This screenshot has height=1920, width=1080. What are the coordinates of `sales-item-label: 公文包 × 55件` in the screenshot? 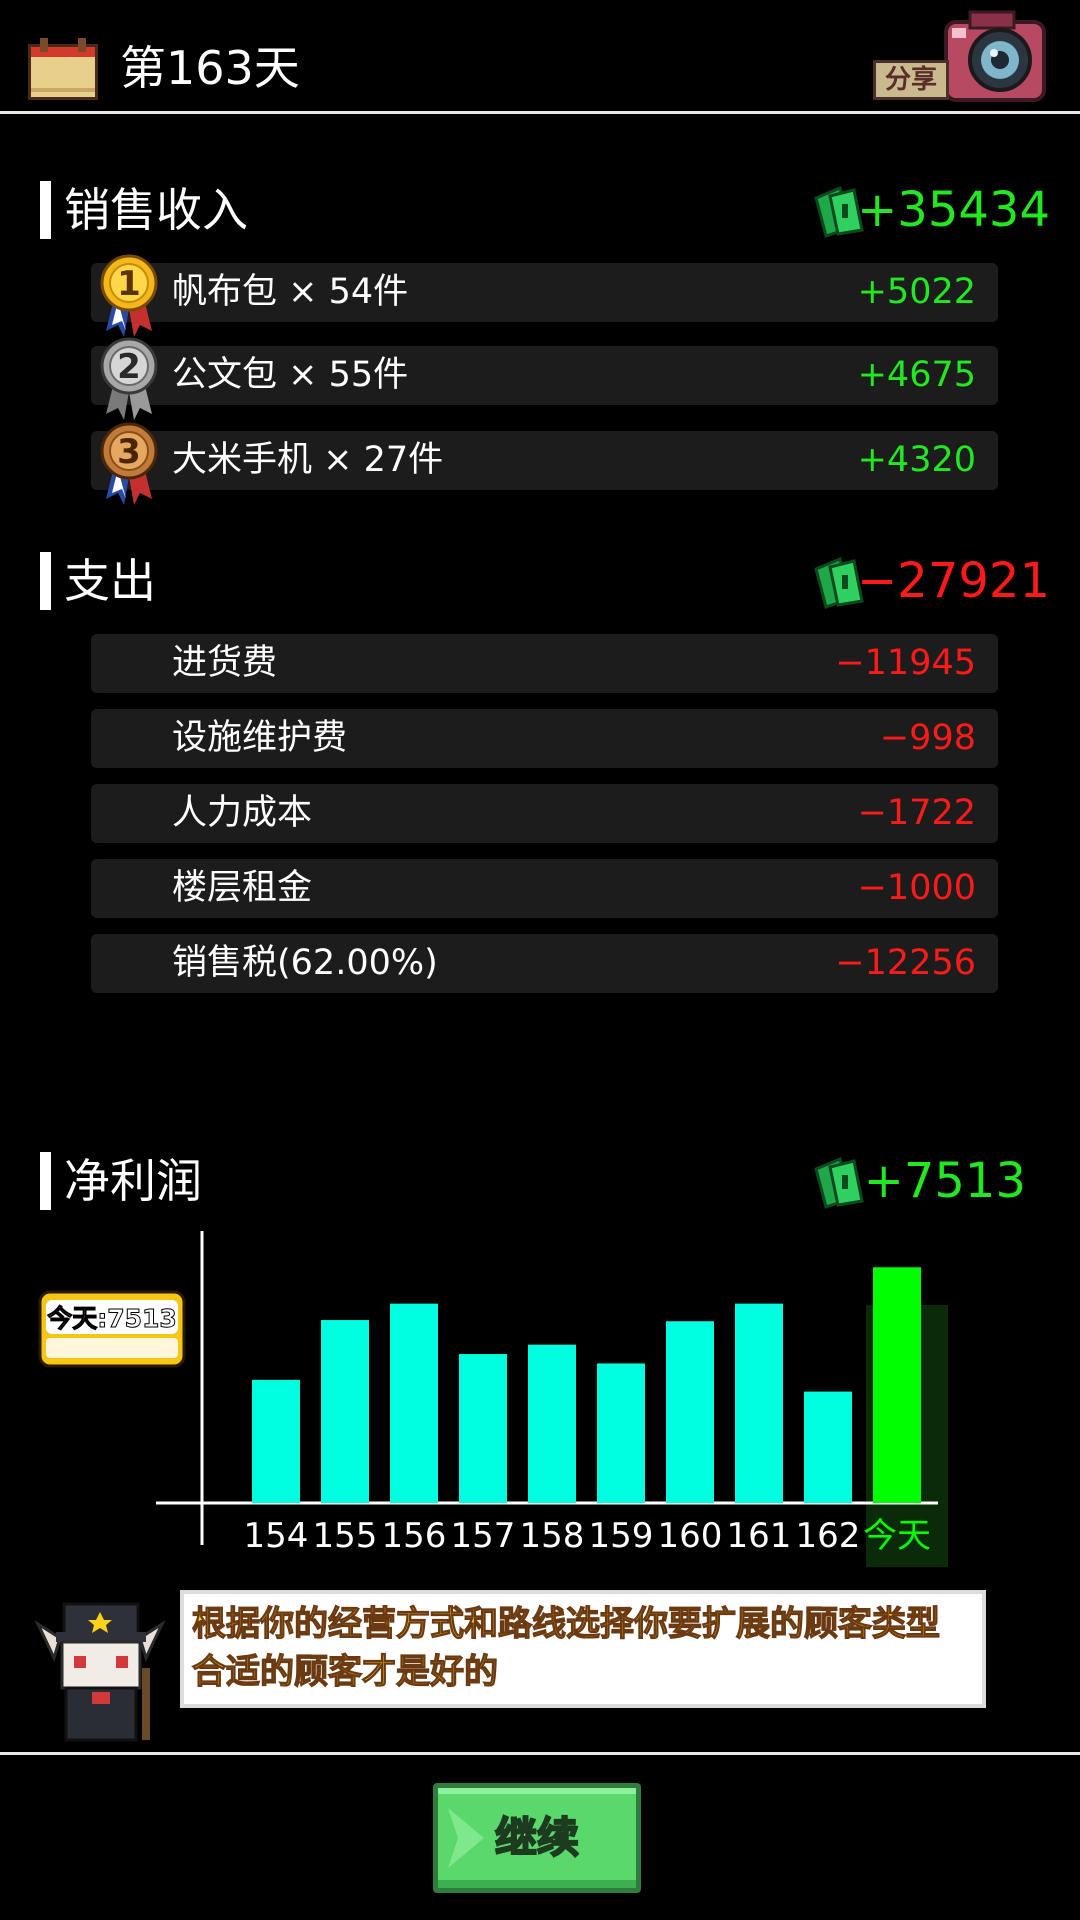 It's located at (290, 375).